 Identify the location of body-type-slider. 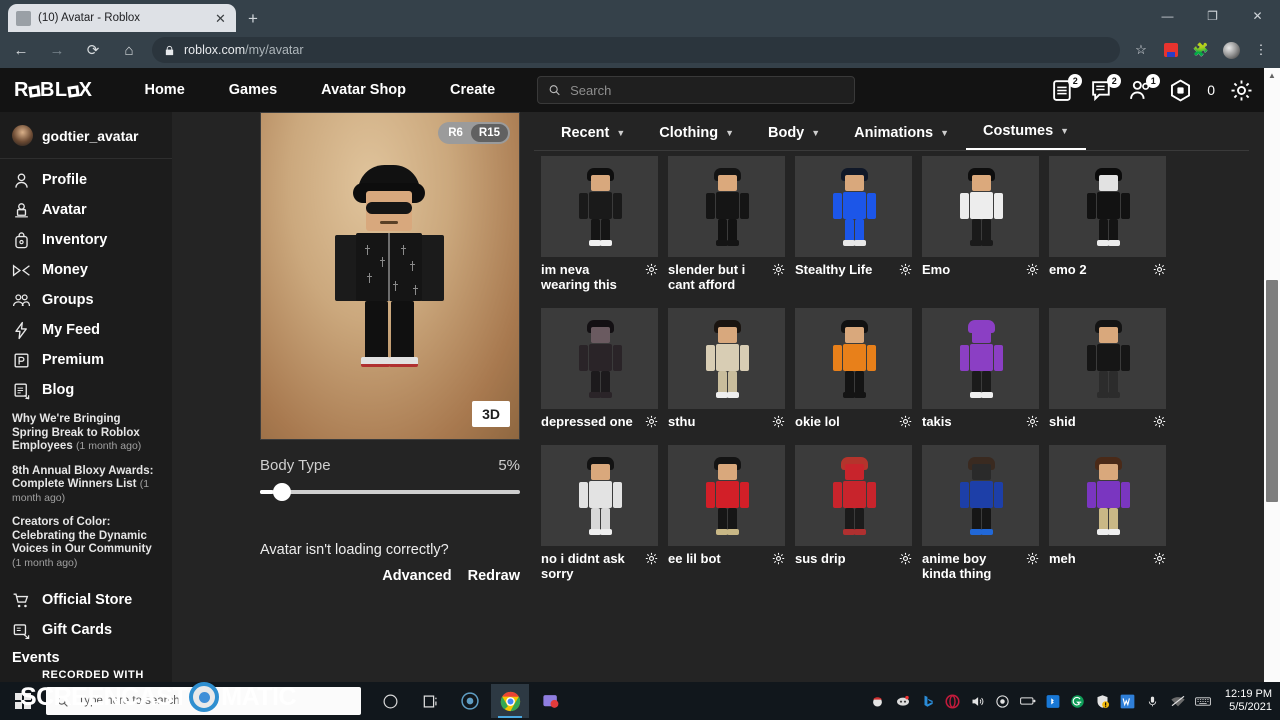
(390, 492).